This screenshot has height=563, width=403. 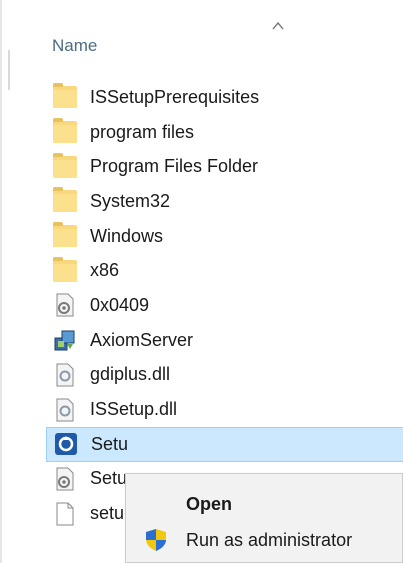 What do you see at coordinates (130, 200) in the screenshot?
I see `file-name: System32` at bounding box center [130, 200].